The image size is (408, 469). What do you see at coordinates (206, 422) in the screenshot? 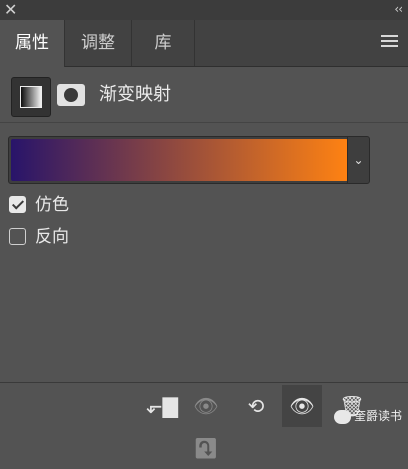
I see `view-previous-state-icon: 👁⤵` at bounding box center [206, 422].